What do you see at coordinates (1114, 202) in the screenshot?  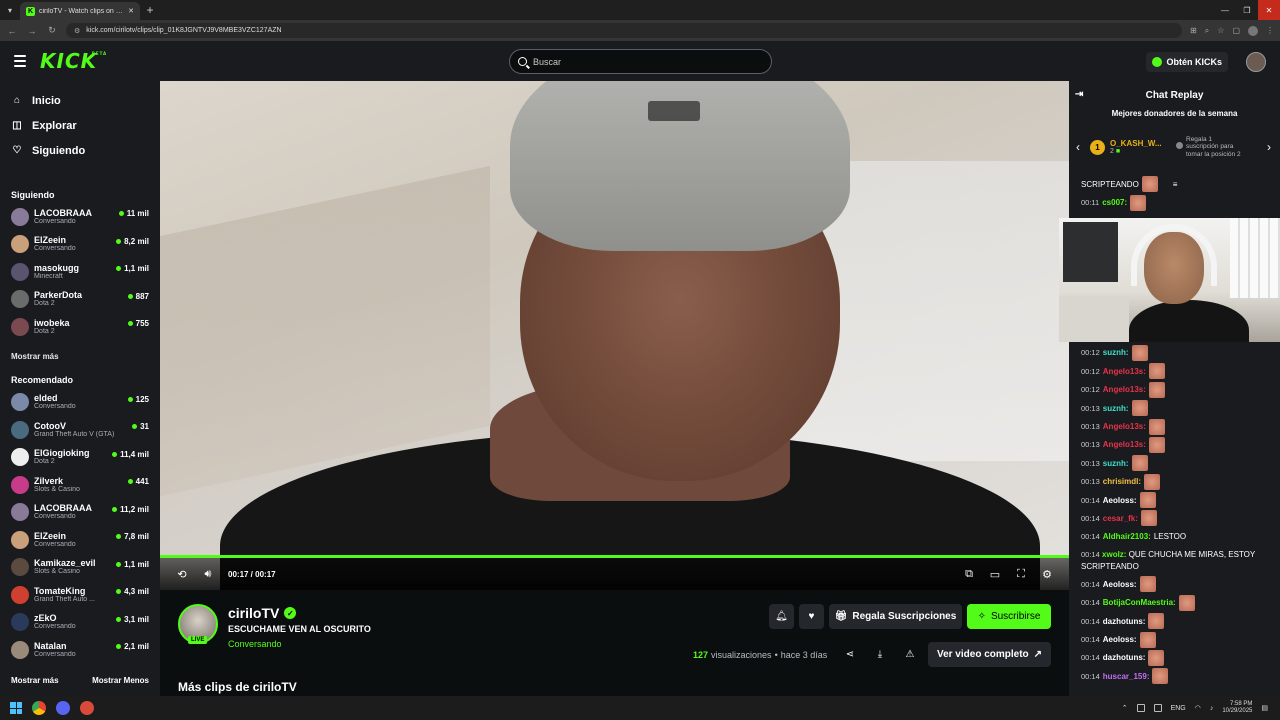 I see `chat-username: cs007:` at bounding box center [1114, 202].